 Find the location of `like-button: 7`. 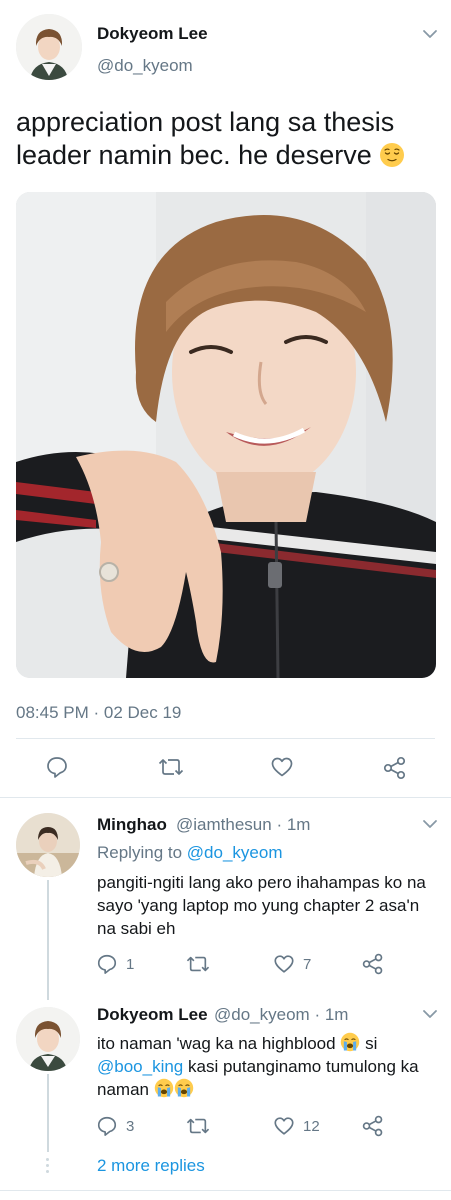

like-button: 7 is located at coordinates (292, 964).